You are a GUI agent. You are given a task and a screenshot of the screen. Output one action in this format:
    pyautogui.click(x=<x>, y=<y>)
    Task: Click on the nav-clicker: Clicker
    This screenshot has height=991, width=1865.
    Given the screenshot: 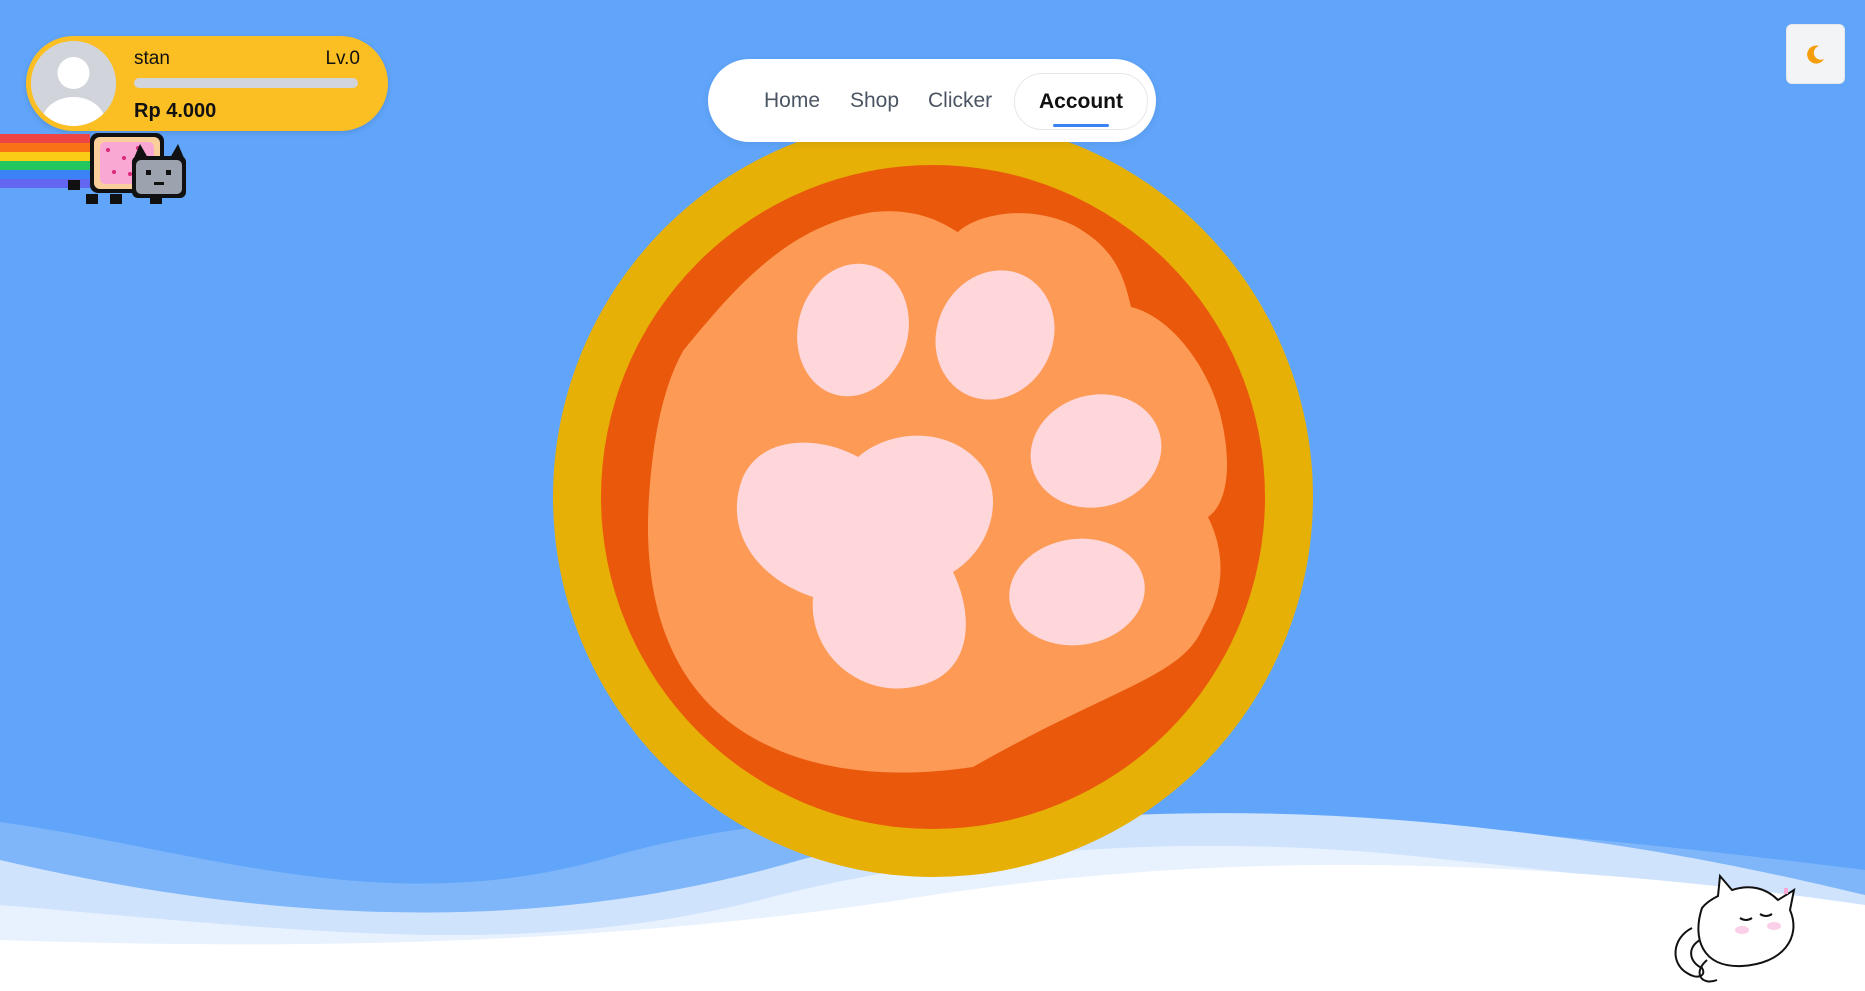 What is the action you would take?
    pyautogui.click(x=960, y=100)
    